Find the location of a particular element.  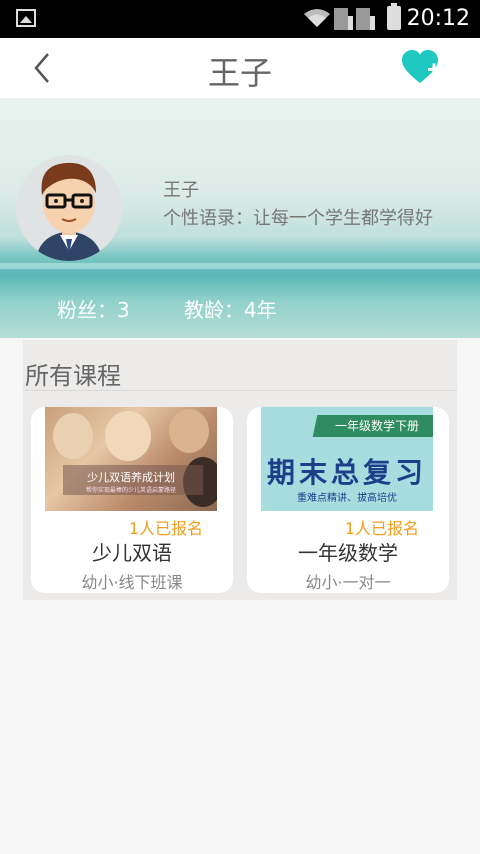

course-type: 幼小·线下班课 is located at coordinates (132, 582).